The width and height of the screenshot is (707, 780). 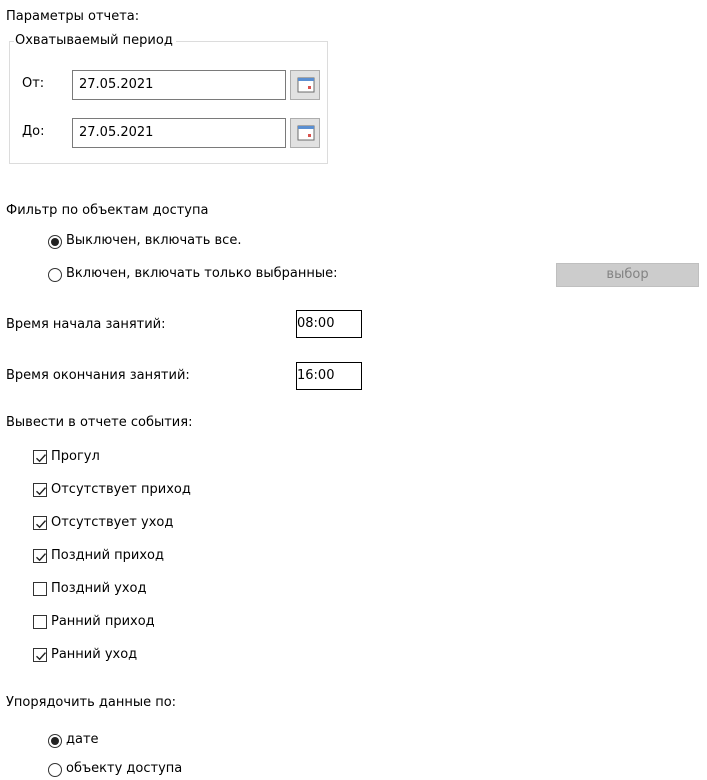 What do you see at coordinates (73, 16) in the screenshot?
I see `report-params-title: Параметры отчета:` at bounding box center [73, 16].